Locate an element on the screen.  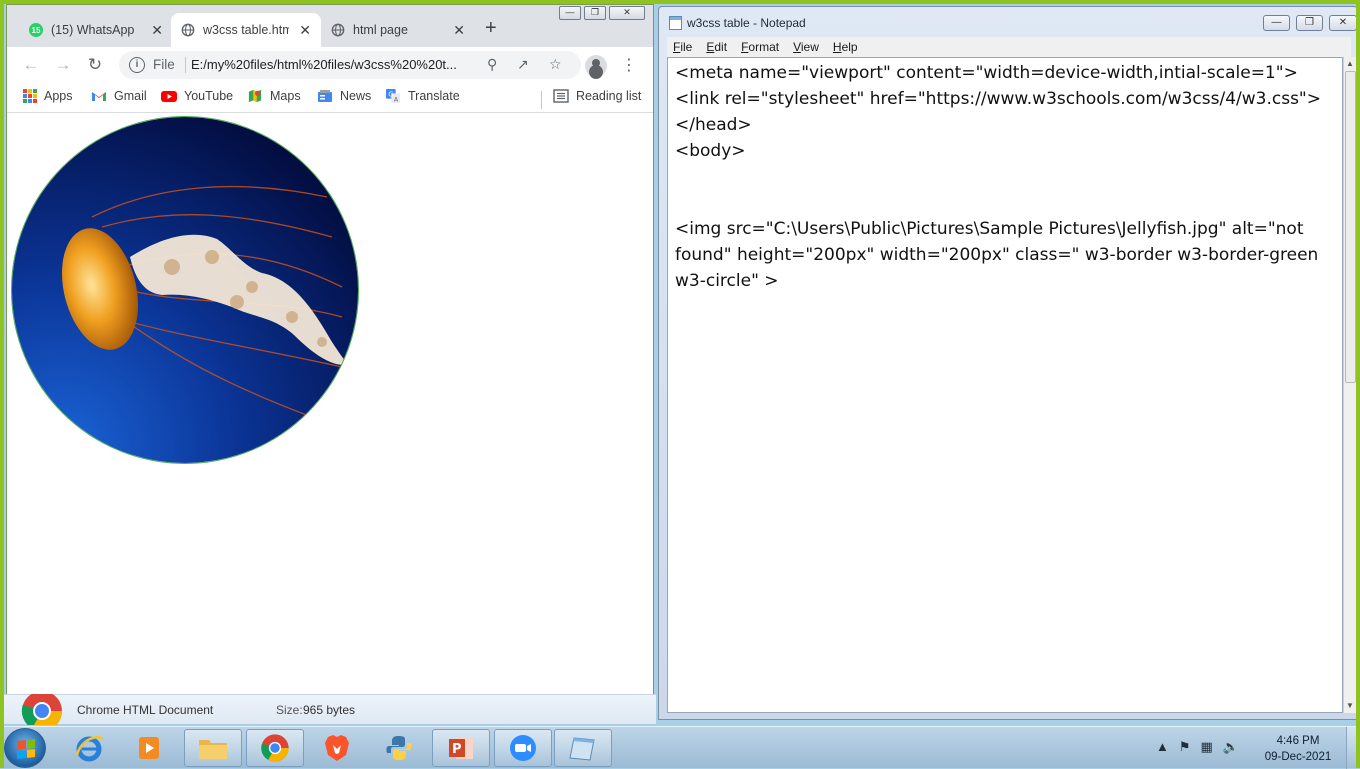
tab-label: html page is located at coordinates (380, 30).